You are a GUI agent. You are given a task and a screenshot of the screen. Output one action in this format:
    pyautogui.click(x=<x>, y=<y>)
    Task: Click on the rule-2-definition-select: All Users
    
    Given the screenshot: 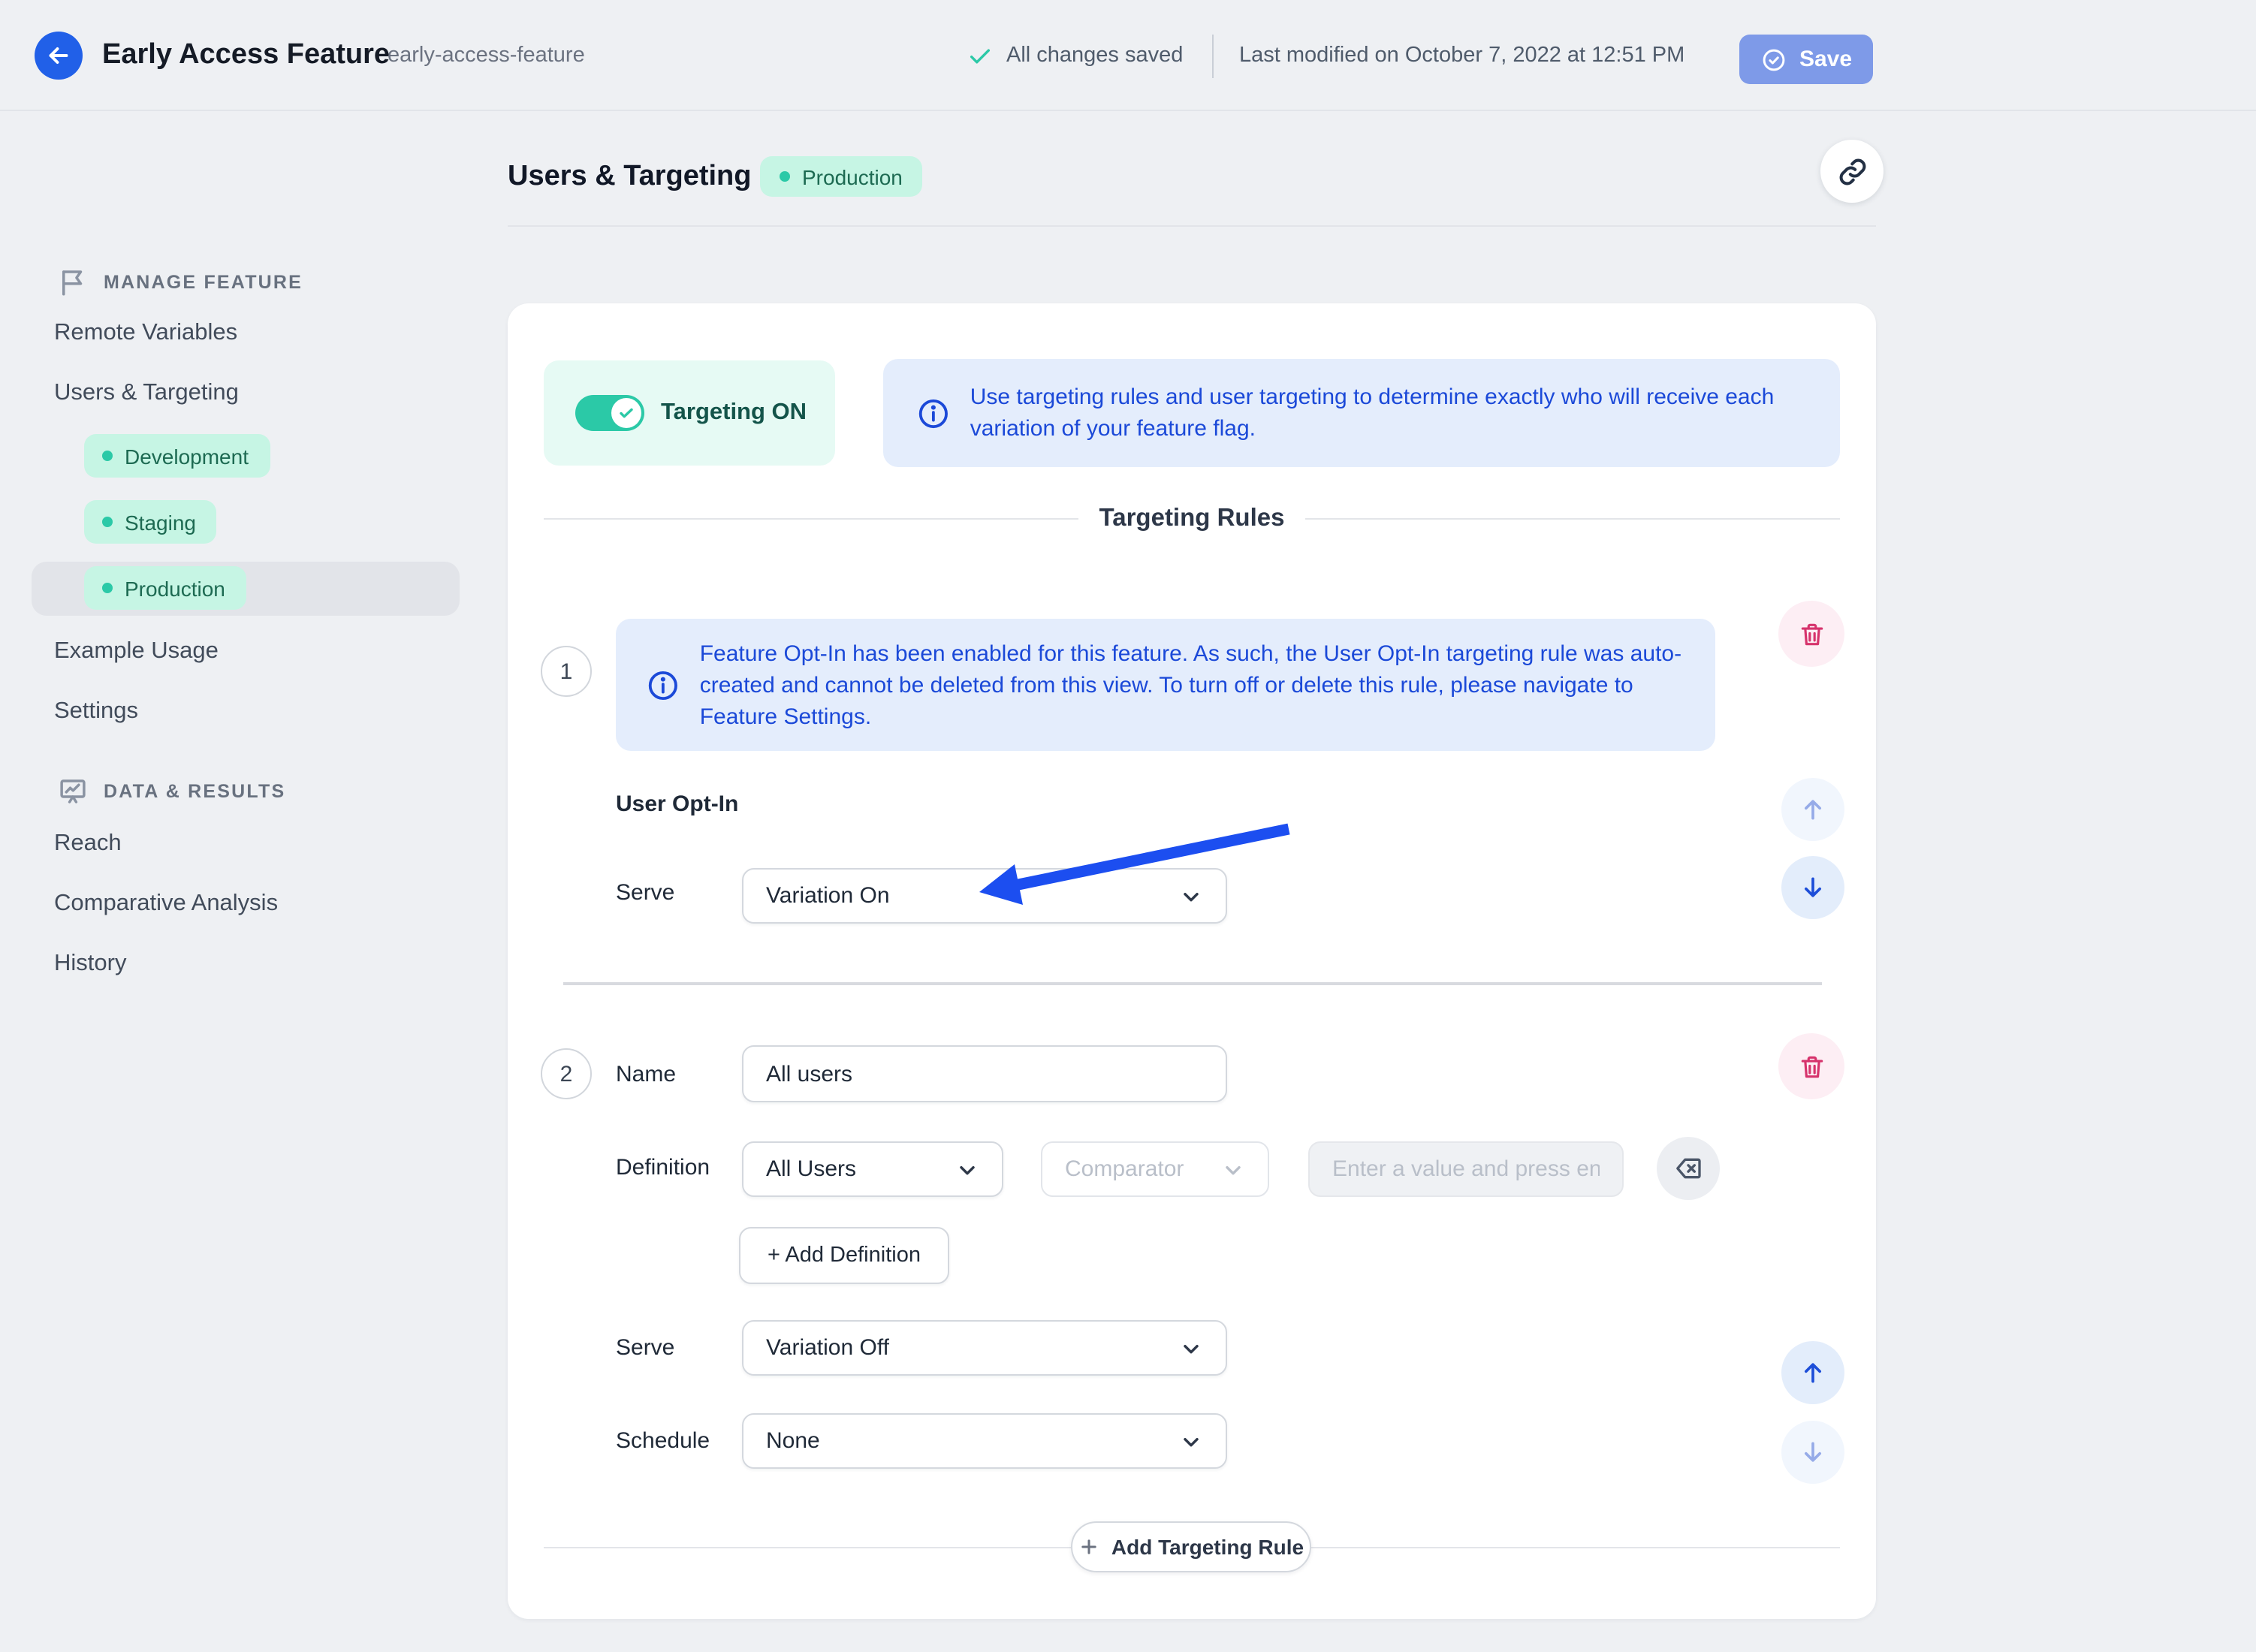 What is the action you would take?
    pyautogui.click(x=872, y=1169)
    